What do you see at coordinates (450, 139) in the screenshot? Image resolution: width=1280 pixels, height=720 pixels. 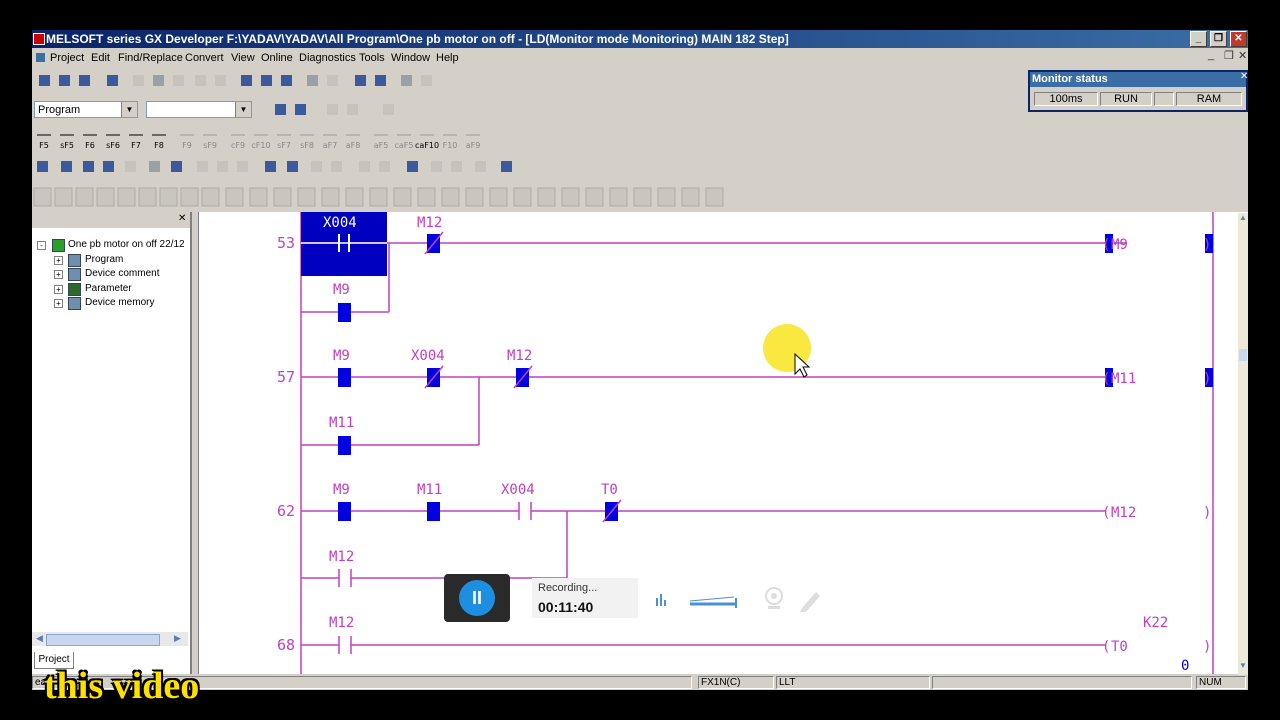 I see `ladder-key-f10-button: F10` at bounding box center [450, 139].